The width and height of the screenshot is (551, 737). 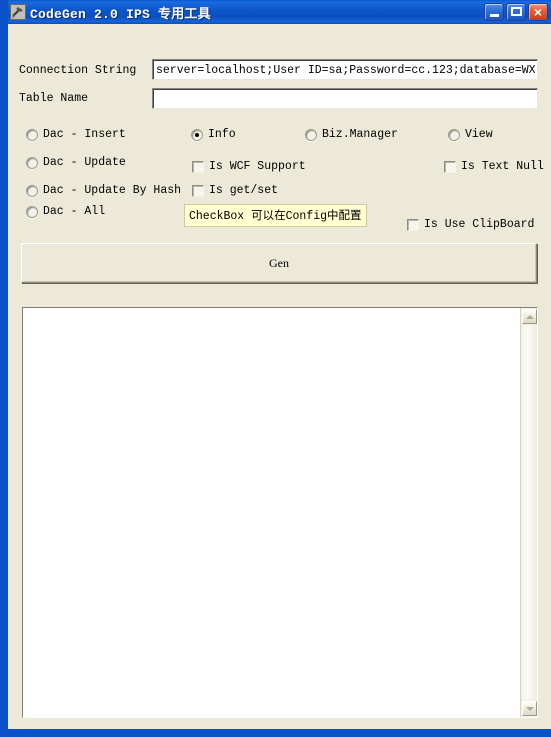 I want to click on radio-dac-insert: Dac - Insert, so click(x=76, y=134).